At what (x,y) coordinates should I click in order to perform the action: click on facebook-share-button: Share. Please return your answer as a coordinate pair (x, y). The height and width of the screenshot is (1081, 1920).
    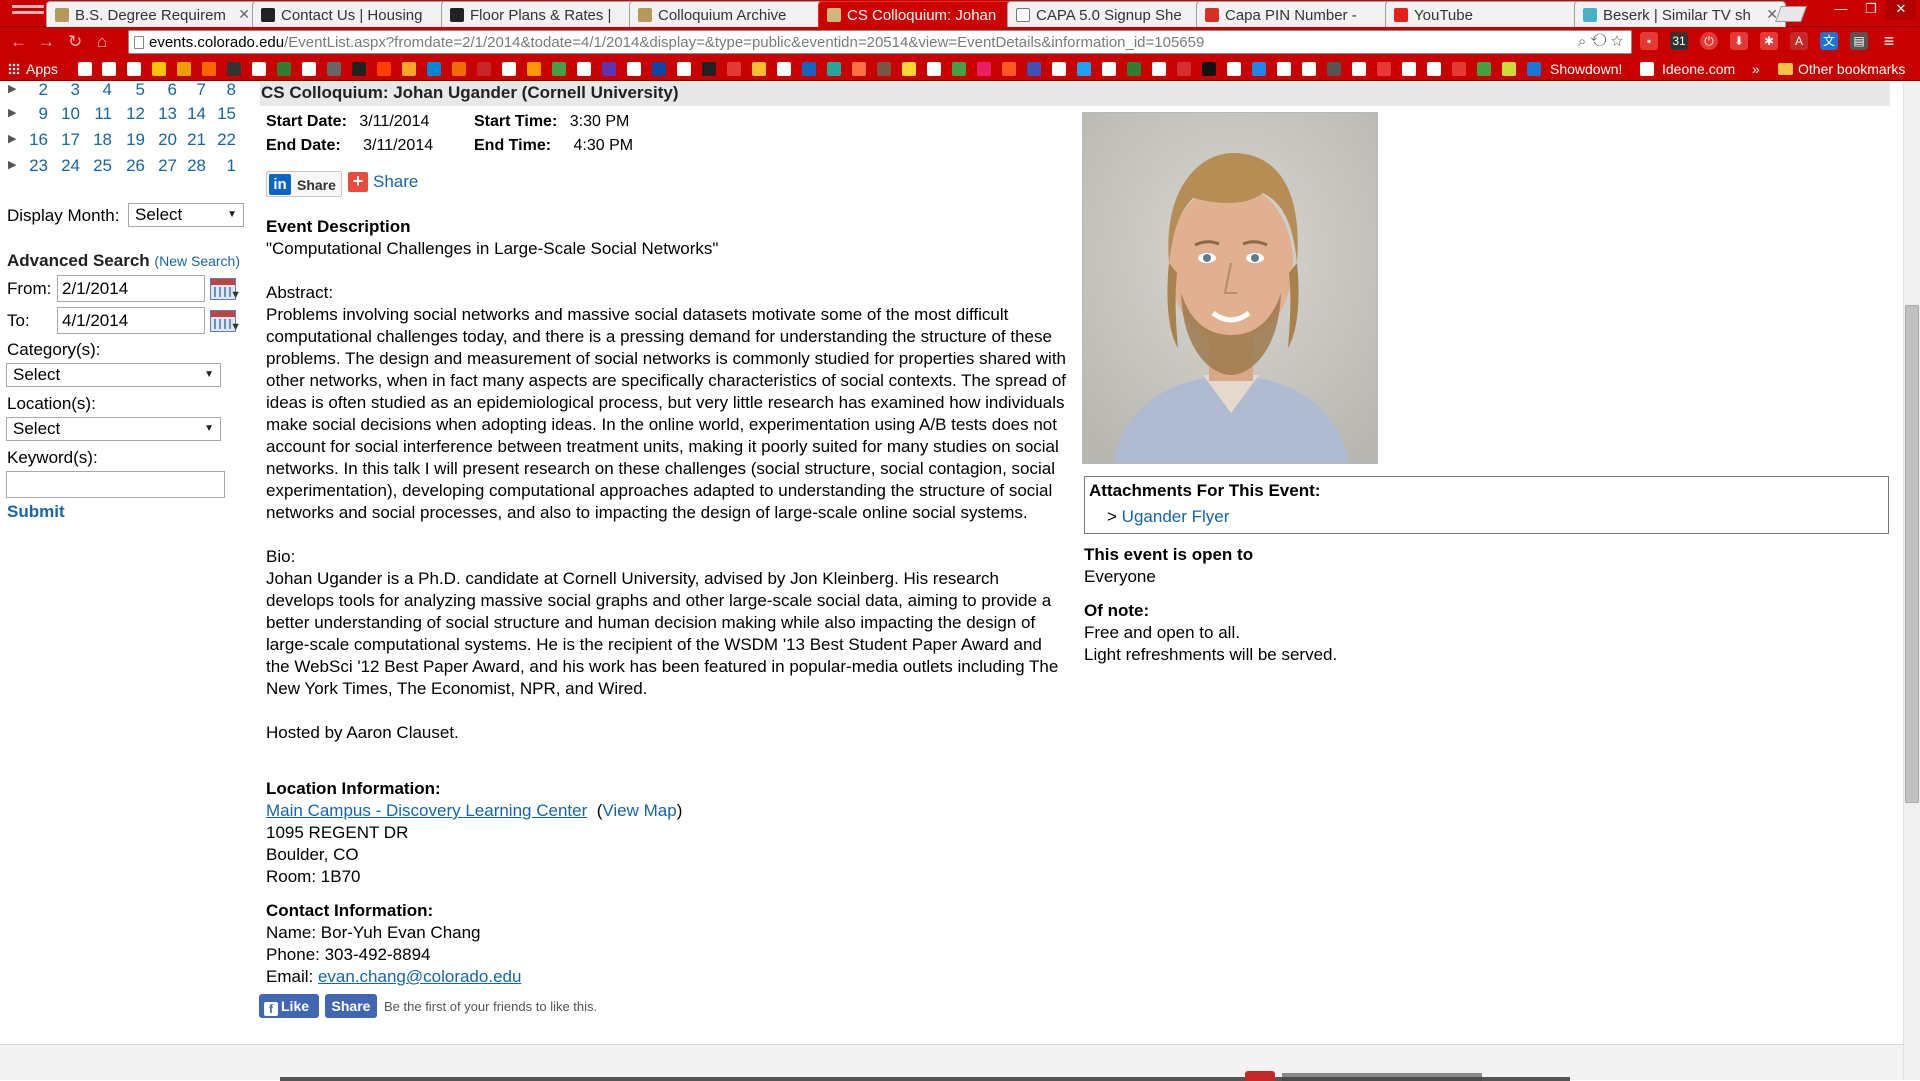
    Looking at the image, I should click on (351, 1006).